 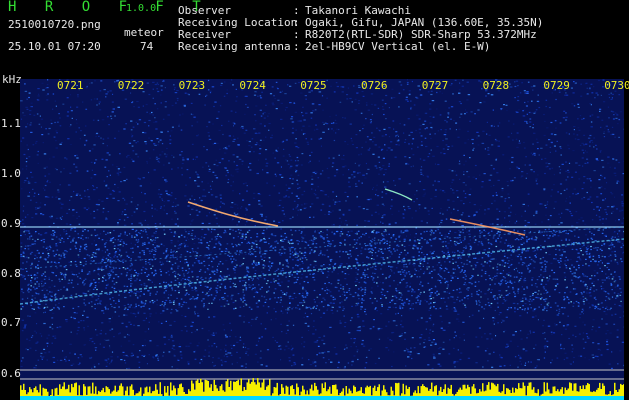 I want to click on meteor-count: 74, so click(x=147, y=46).